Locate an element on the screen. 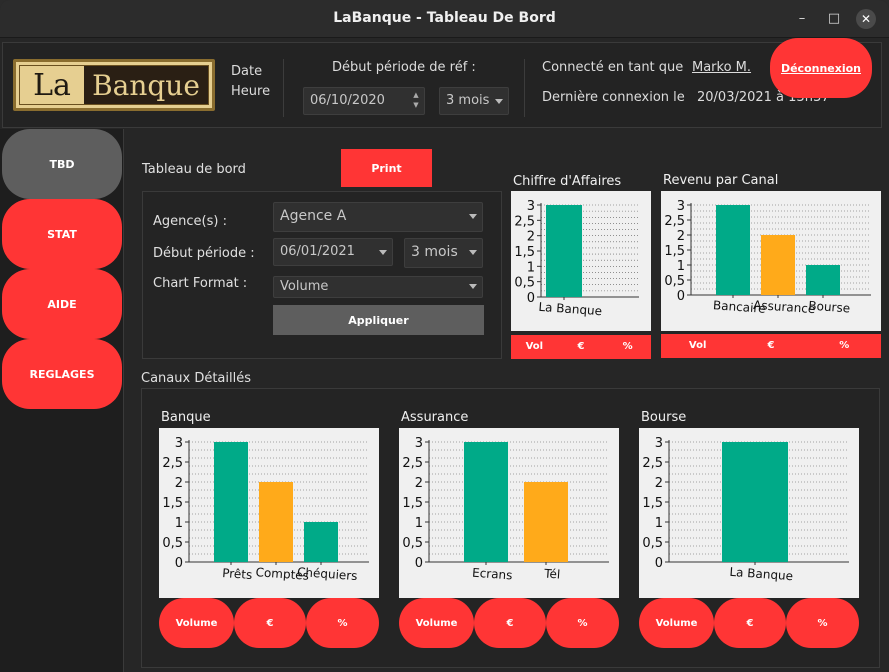 Image resolution: width=889 pixels, height=672 pixels. ref-date-spinbox: 06/10/2020 ▲ ▼ is located at coordinates (364, 101).